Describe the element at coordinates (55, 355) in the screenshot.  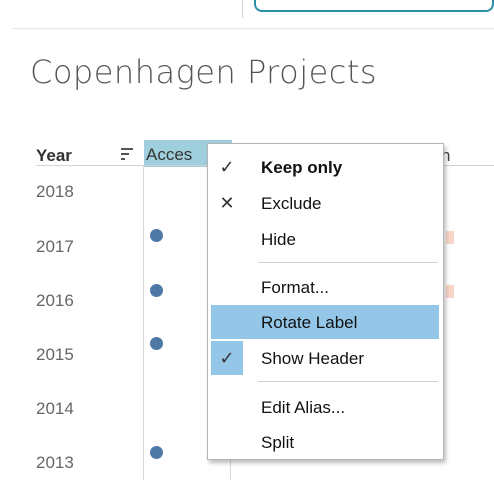
I see `year-label: 2015` at that location.